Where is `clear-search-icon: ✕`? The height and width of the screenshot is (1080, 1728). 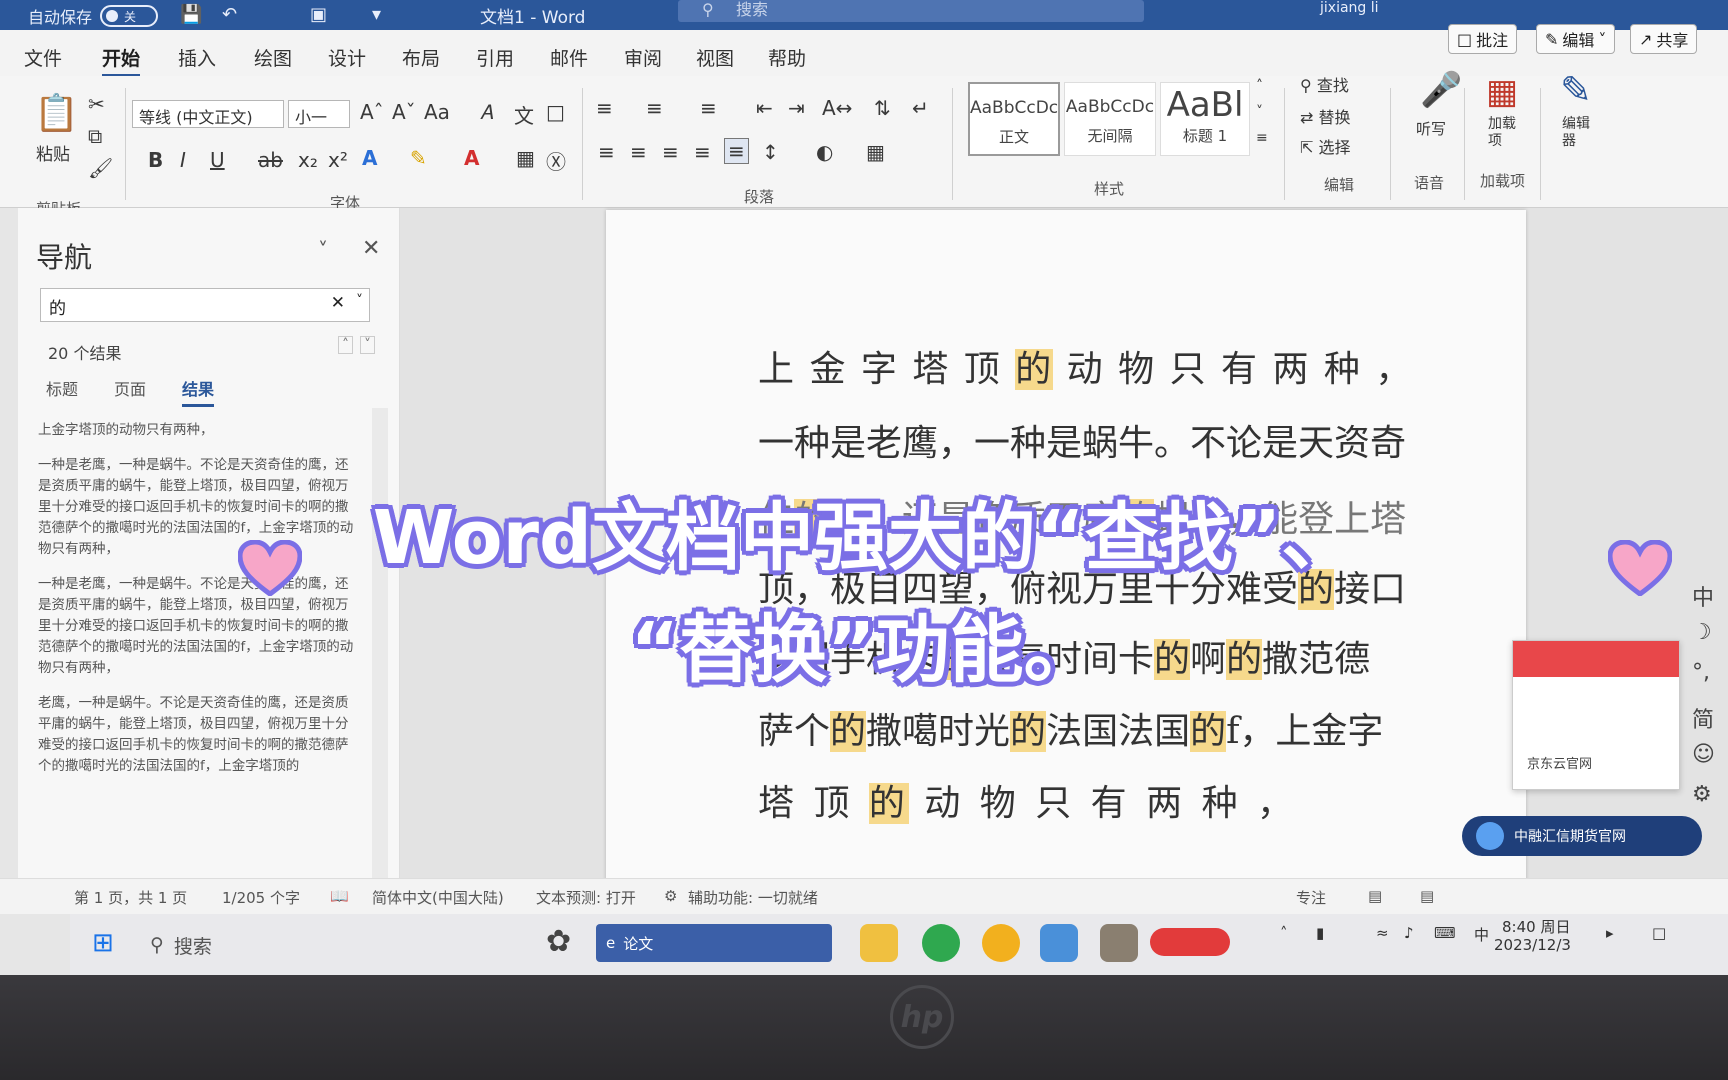
clear-search-icon: ✕ is located at coordinates (338, 303).